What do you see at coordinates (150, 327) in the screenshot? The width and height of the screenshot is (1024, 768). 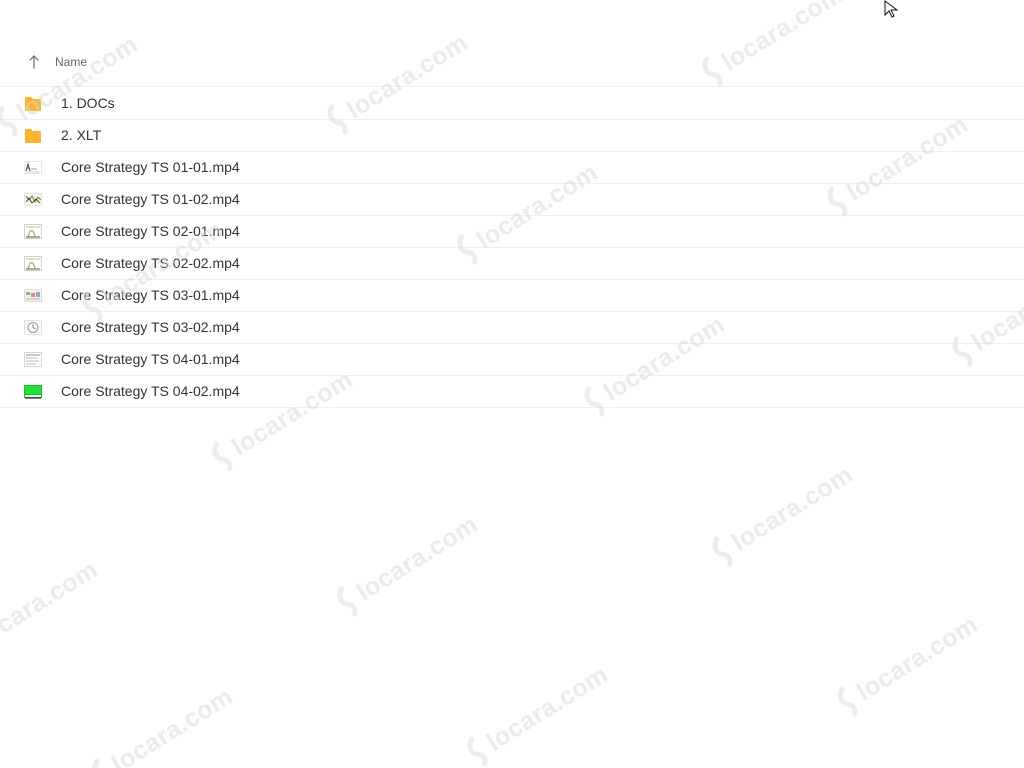 I see `file-name: Core Strategy TS 03-02.mp4` at bounding box center [150, 327].